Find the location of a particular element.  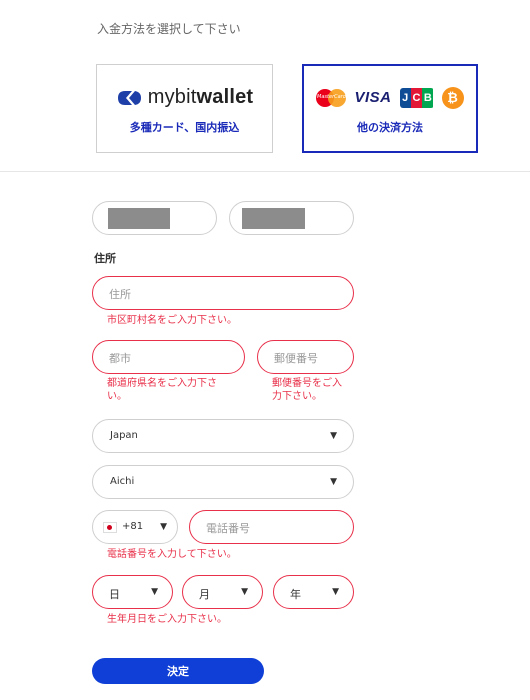

phone-placeholder: 電話番号 is located at coordinates (228, 528).